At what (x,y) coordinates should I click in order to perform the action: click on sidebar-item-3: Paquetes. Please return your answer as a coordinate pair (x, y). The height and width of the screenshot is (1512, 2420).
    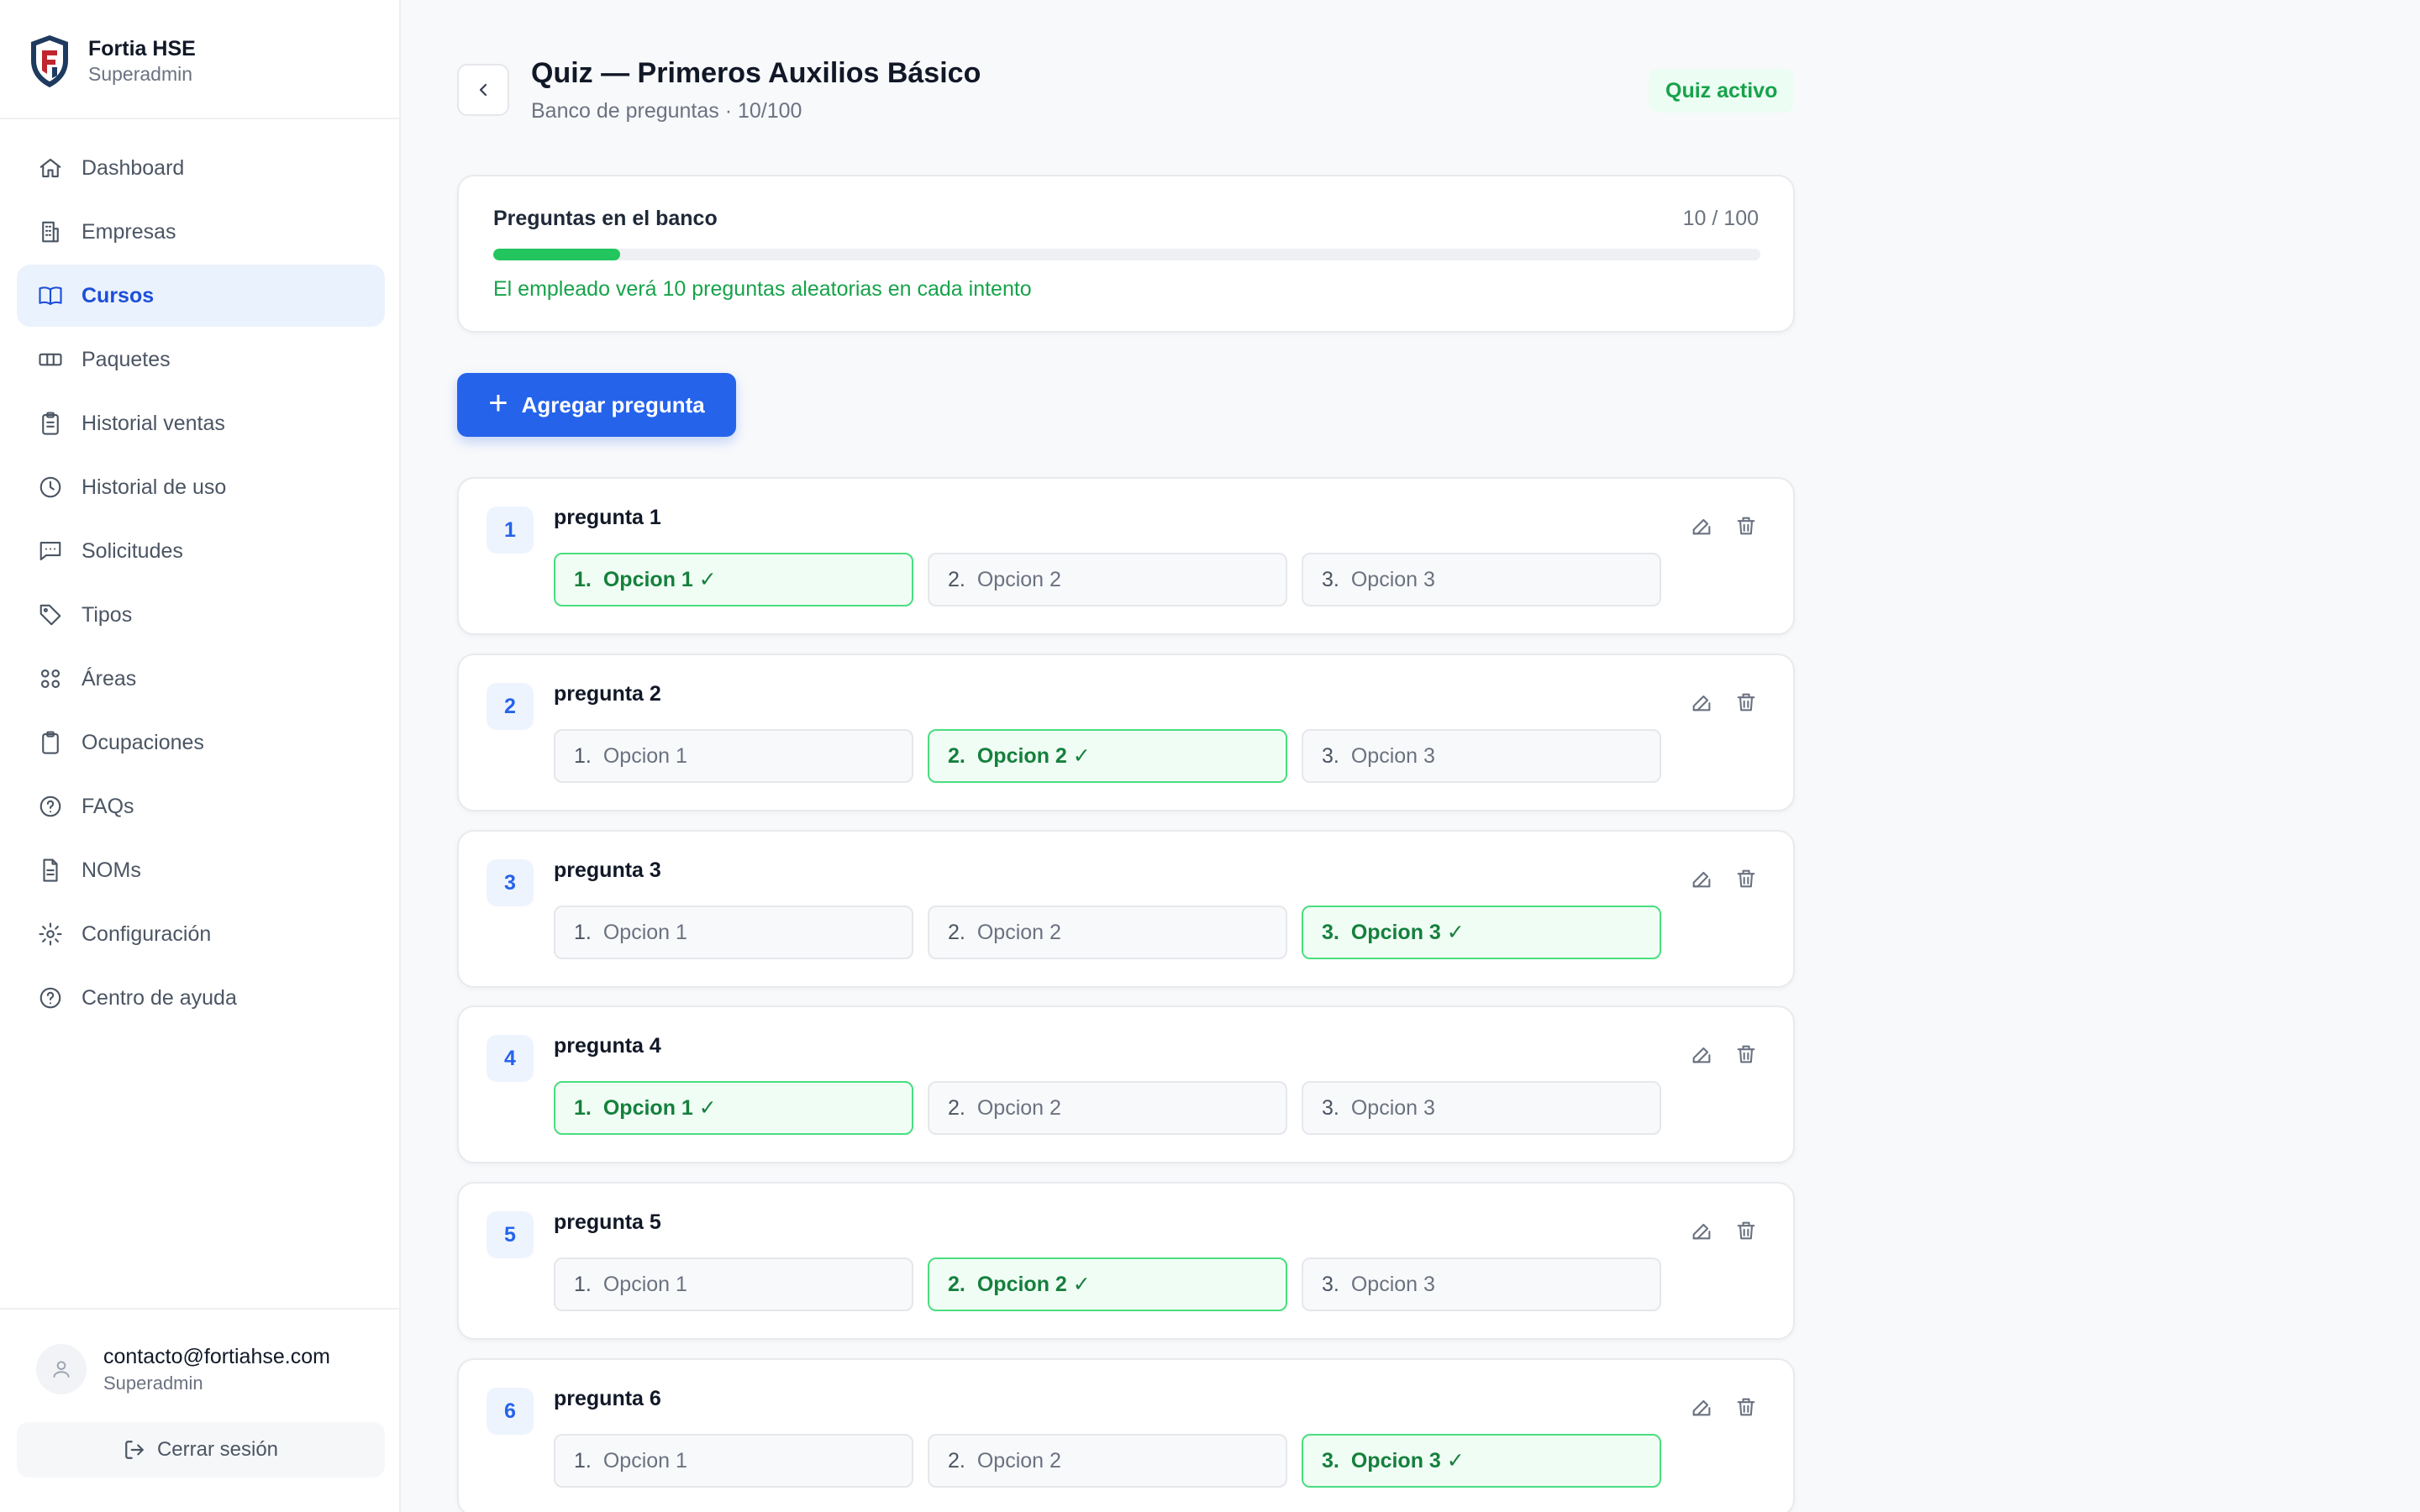
    Looking at the image, I should click on (201, 359).